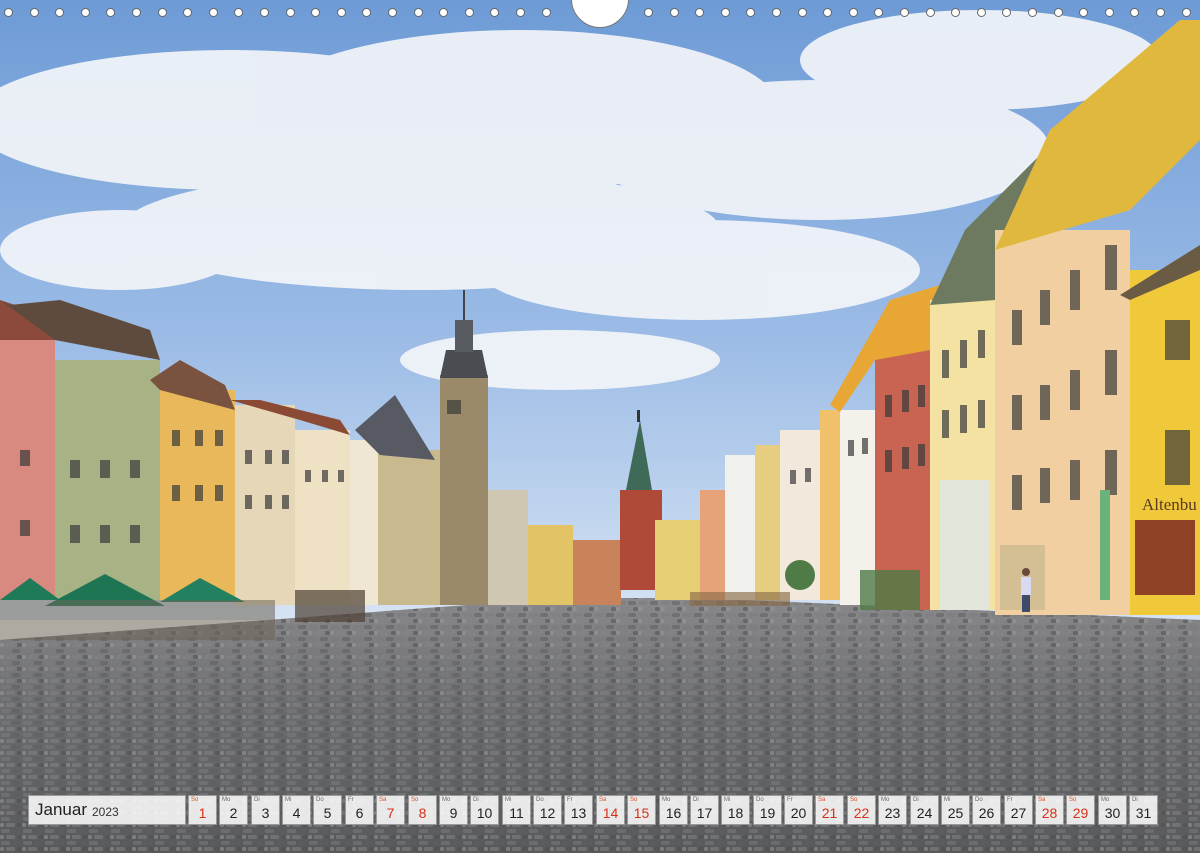 This screenshot has width=1200, height=853. Describe the element at coordinates (516, 813) in the screenshot. I see `day-number: 11` at that location.